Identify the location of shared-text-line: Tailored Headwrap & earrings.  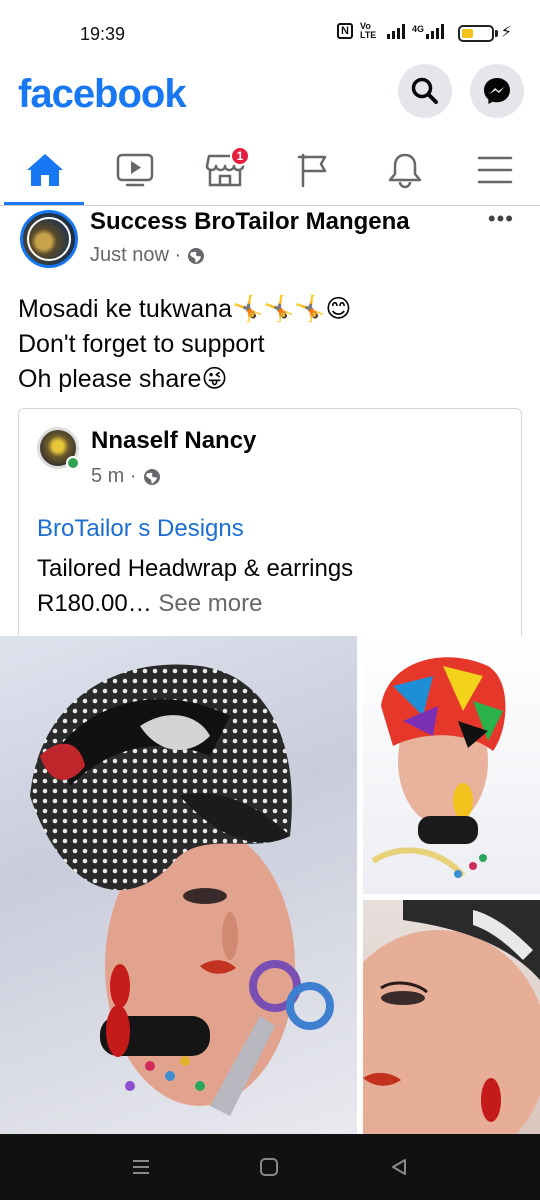
(195, 568).